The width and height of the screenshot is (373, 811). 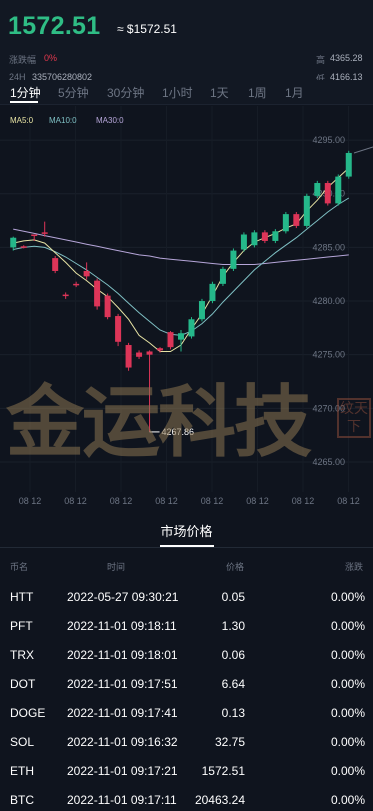 What do you see at coordinates (328, 247) in the screenshot?
I see `y-tick-label: 4285.00` at bounding box center [328, 247].